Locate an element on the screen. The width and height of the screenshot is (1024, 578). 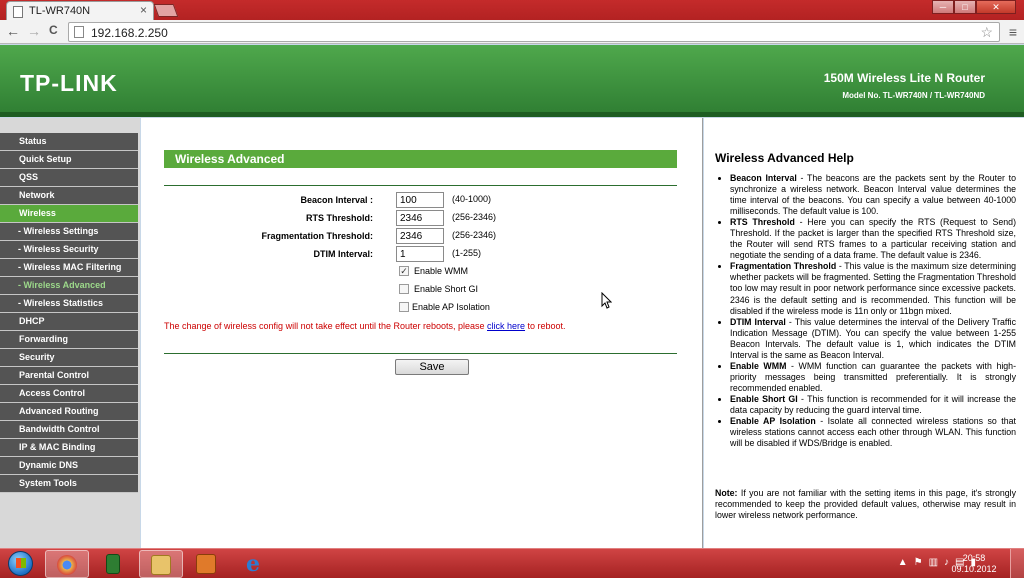
dtim-interval-input: 1 is located at coordinates (420, 254).